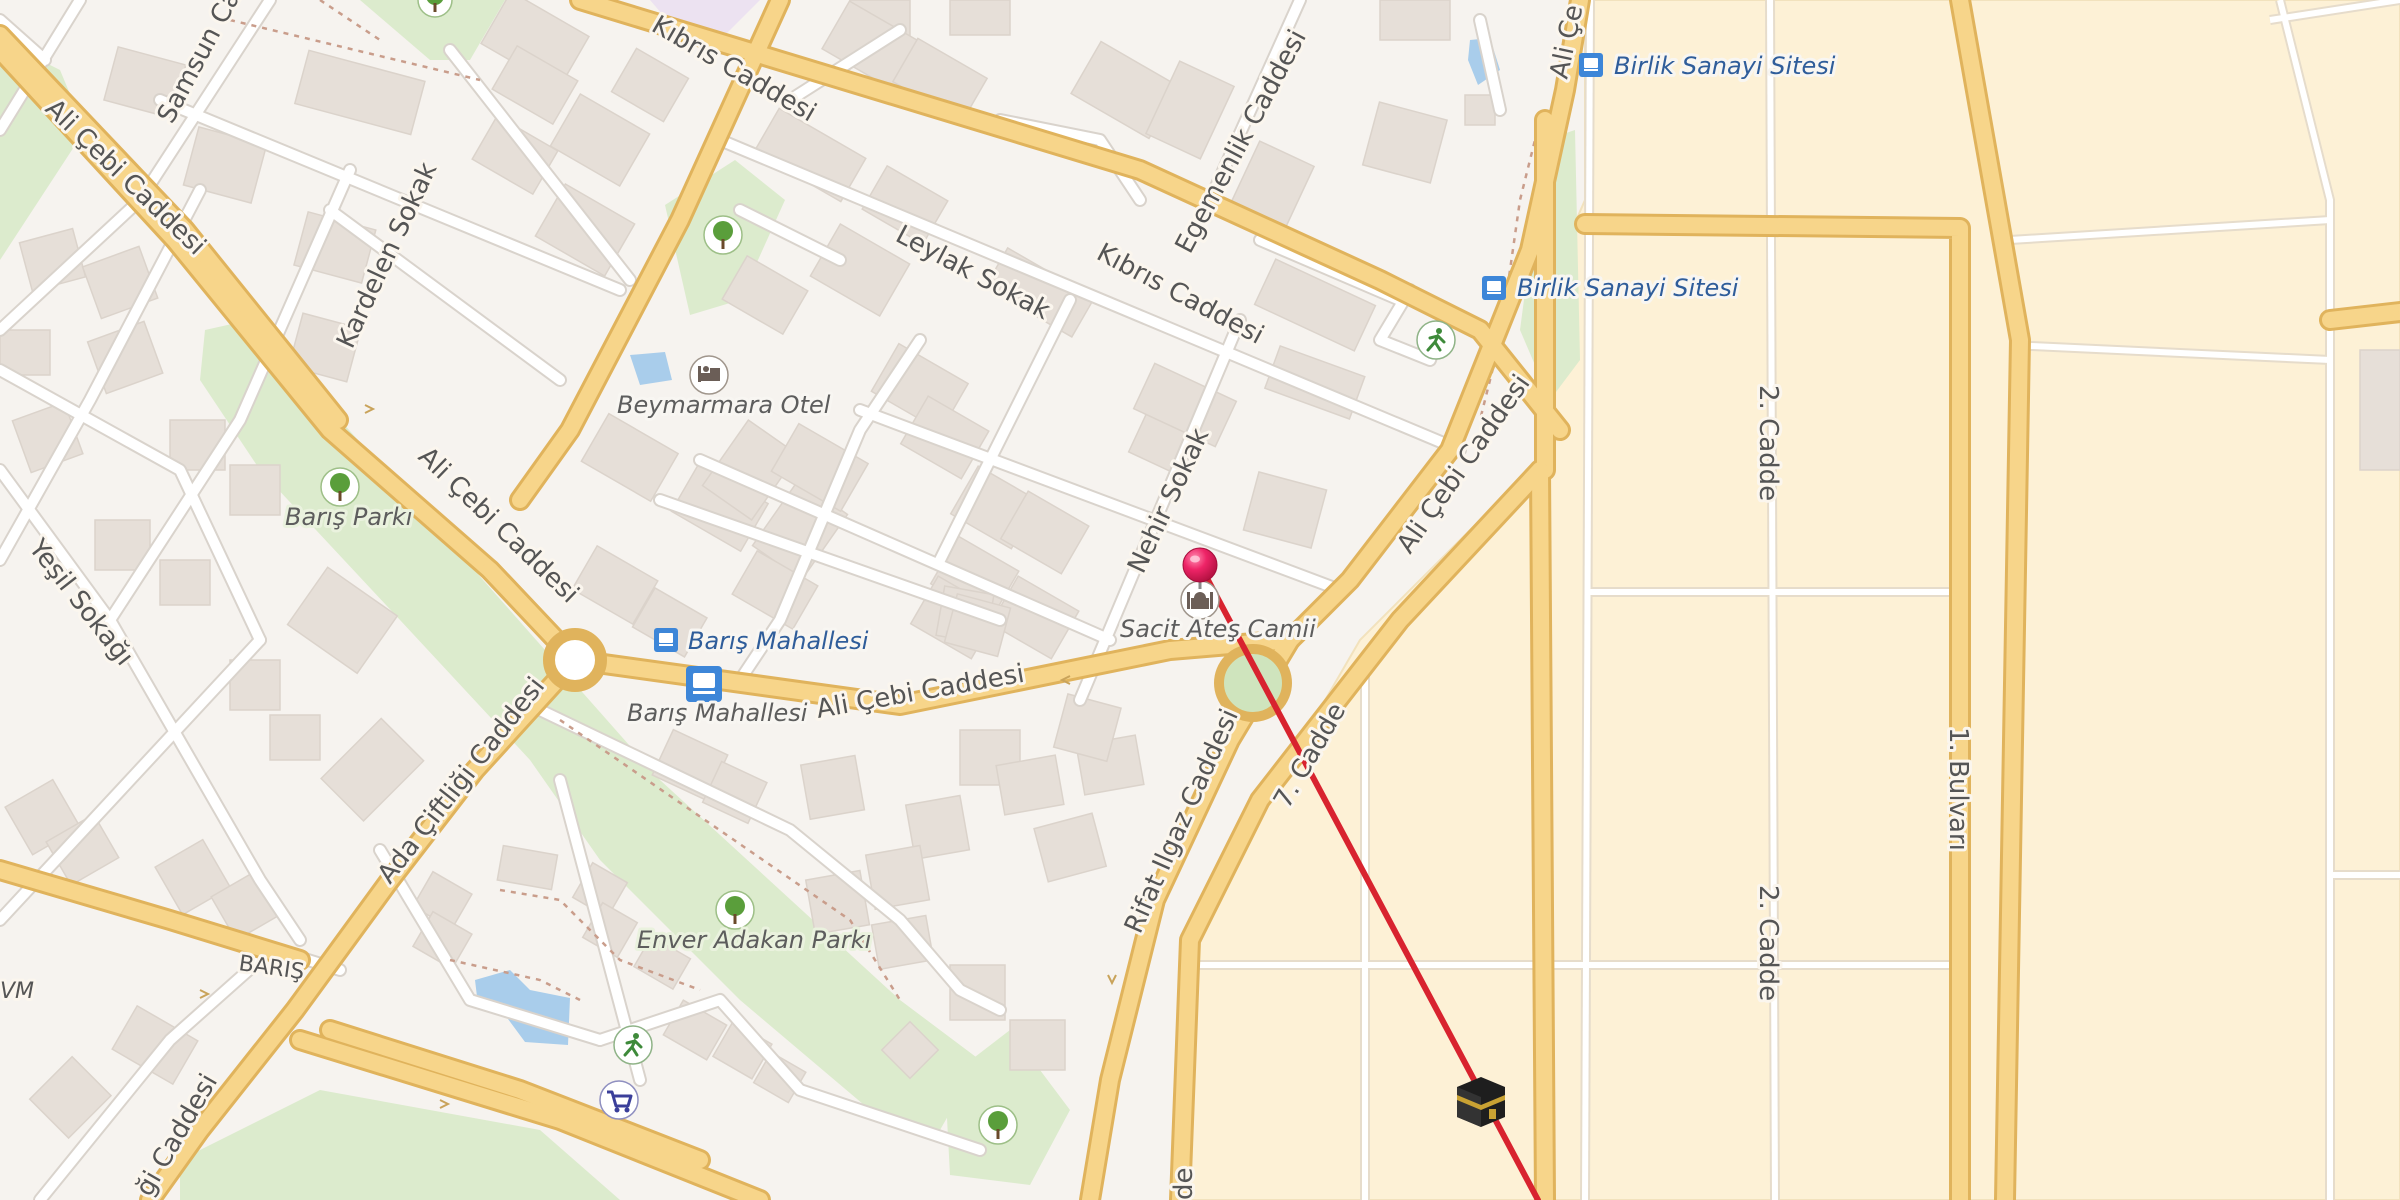  What do you see at coordinates (754, 940) in the screenshot?
I see `poi-label-park: Enver Adakan Parkı` at bounding box center [754, 940].